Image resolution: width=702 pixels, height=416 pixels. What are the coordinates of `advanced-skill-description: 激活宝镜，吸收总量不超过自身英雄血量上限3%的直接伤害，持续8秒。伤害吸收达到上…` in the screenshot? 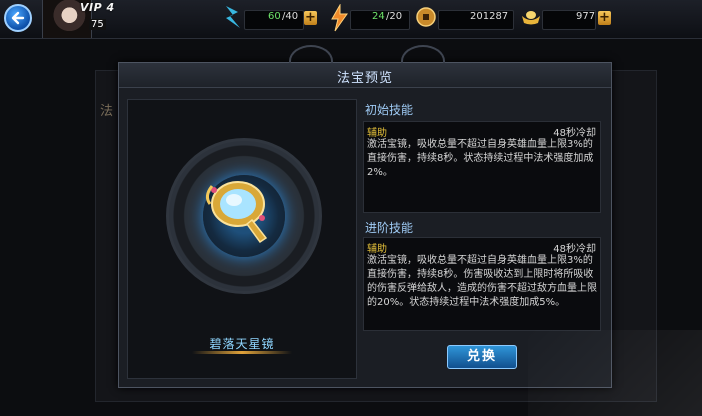 It's located at (482, 281).